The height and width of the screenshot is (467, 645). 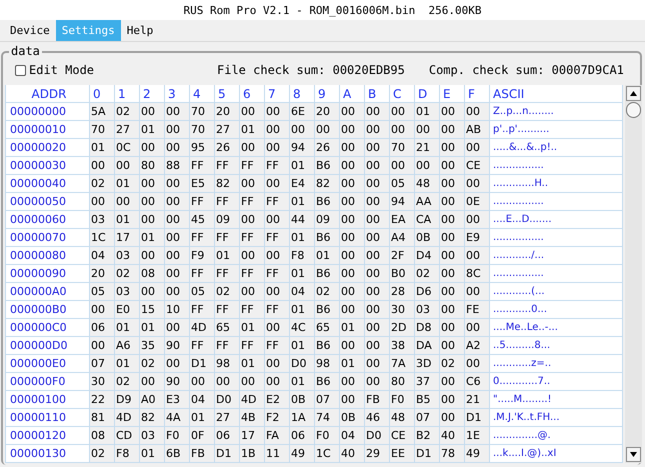 What do you see at coordinates (402, 274) in the screenshot?
I see `hex-cell: B0` at bounding box center [402, 274].